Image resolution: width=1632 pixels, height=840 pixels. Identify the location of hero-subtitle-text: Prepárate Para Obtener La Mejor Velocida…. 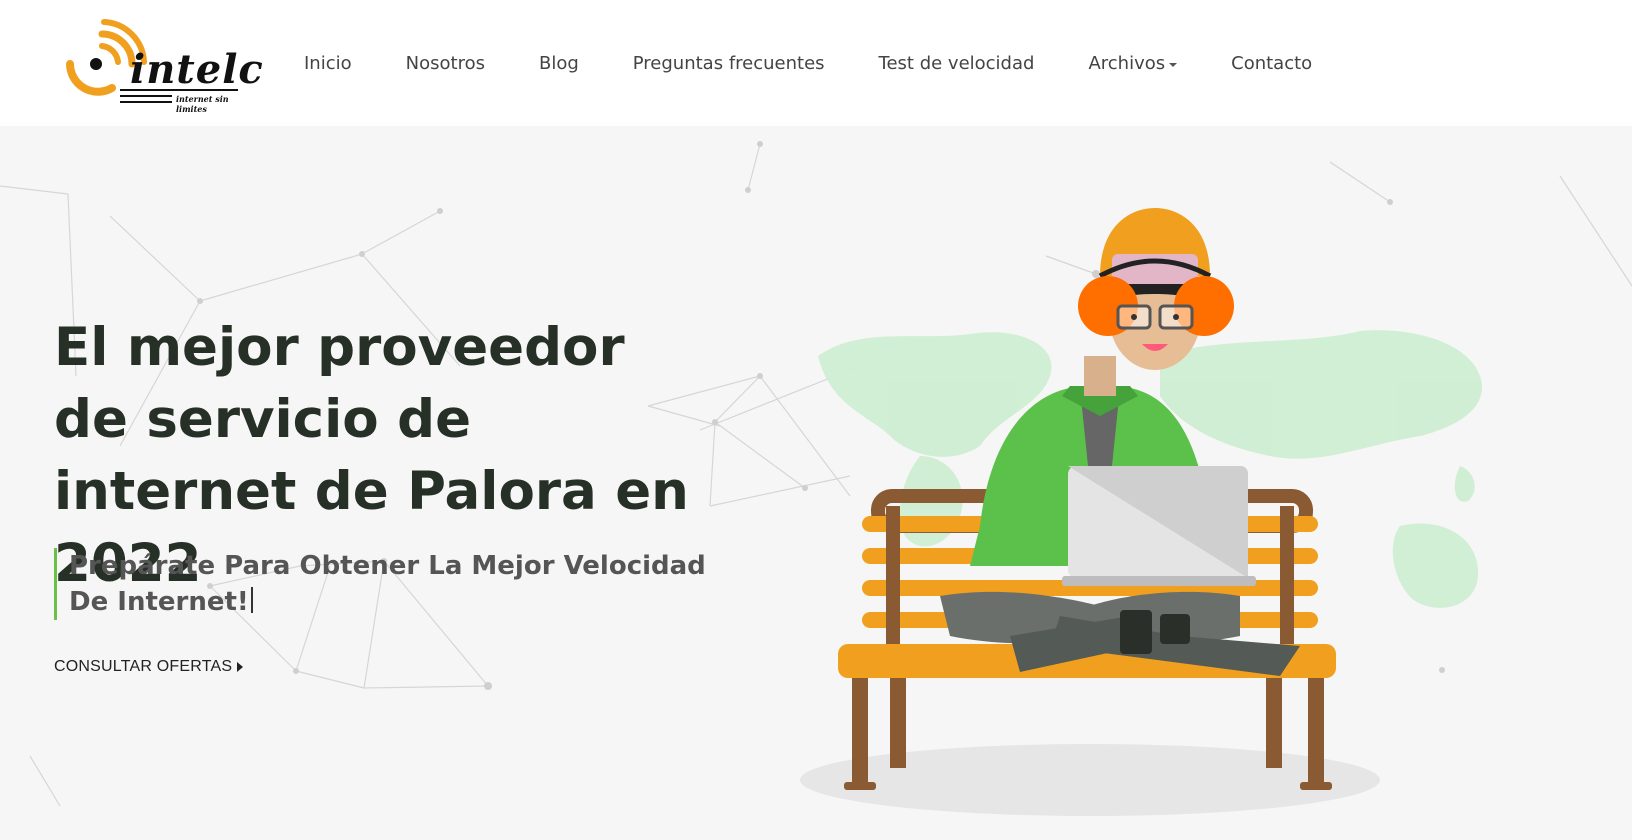
(387, 584).